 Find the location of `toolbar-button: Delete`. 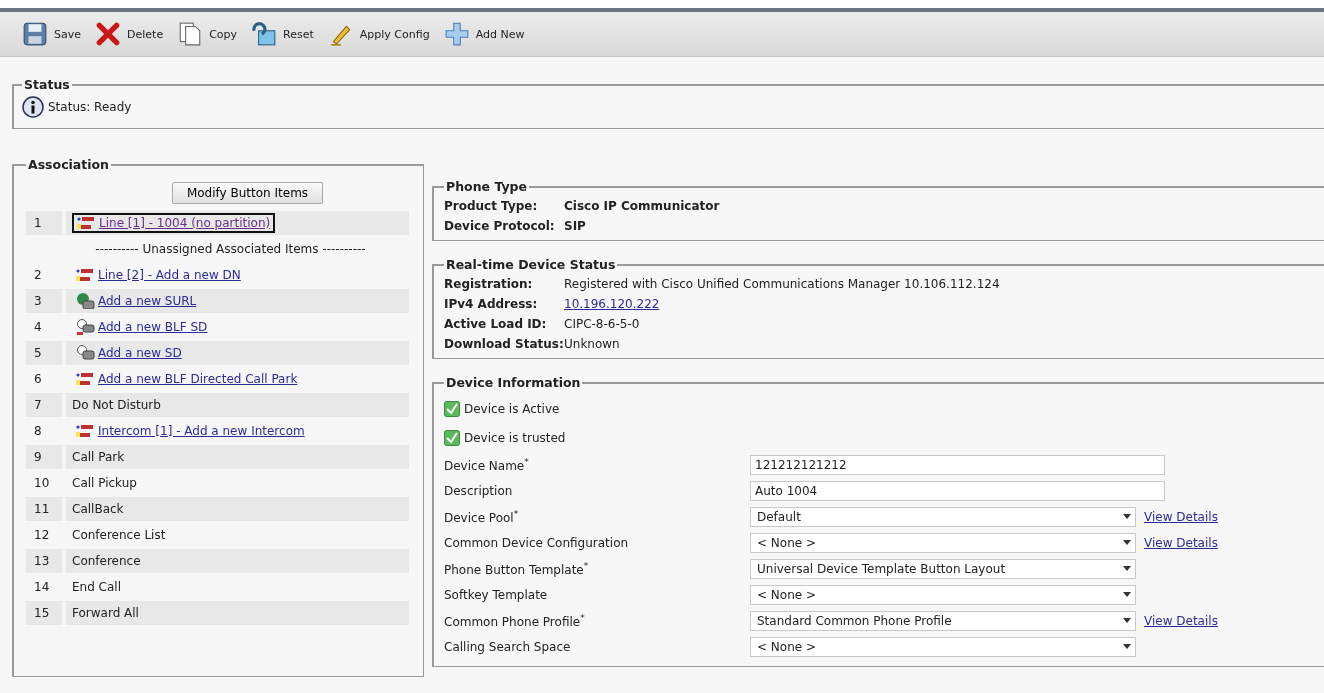

toolbar-button: Delete is located at coordinates (129, 34).